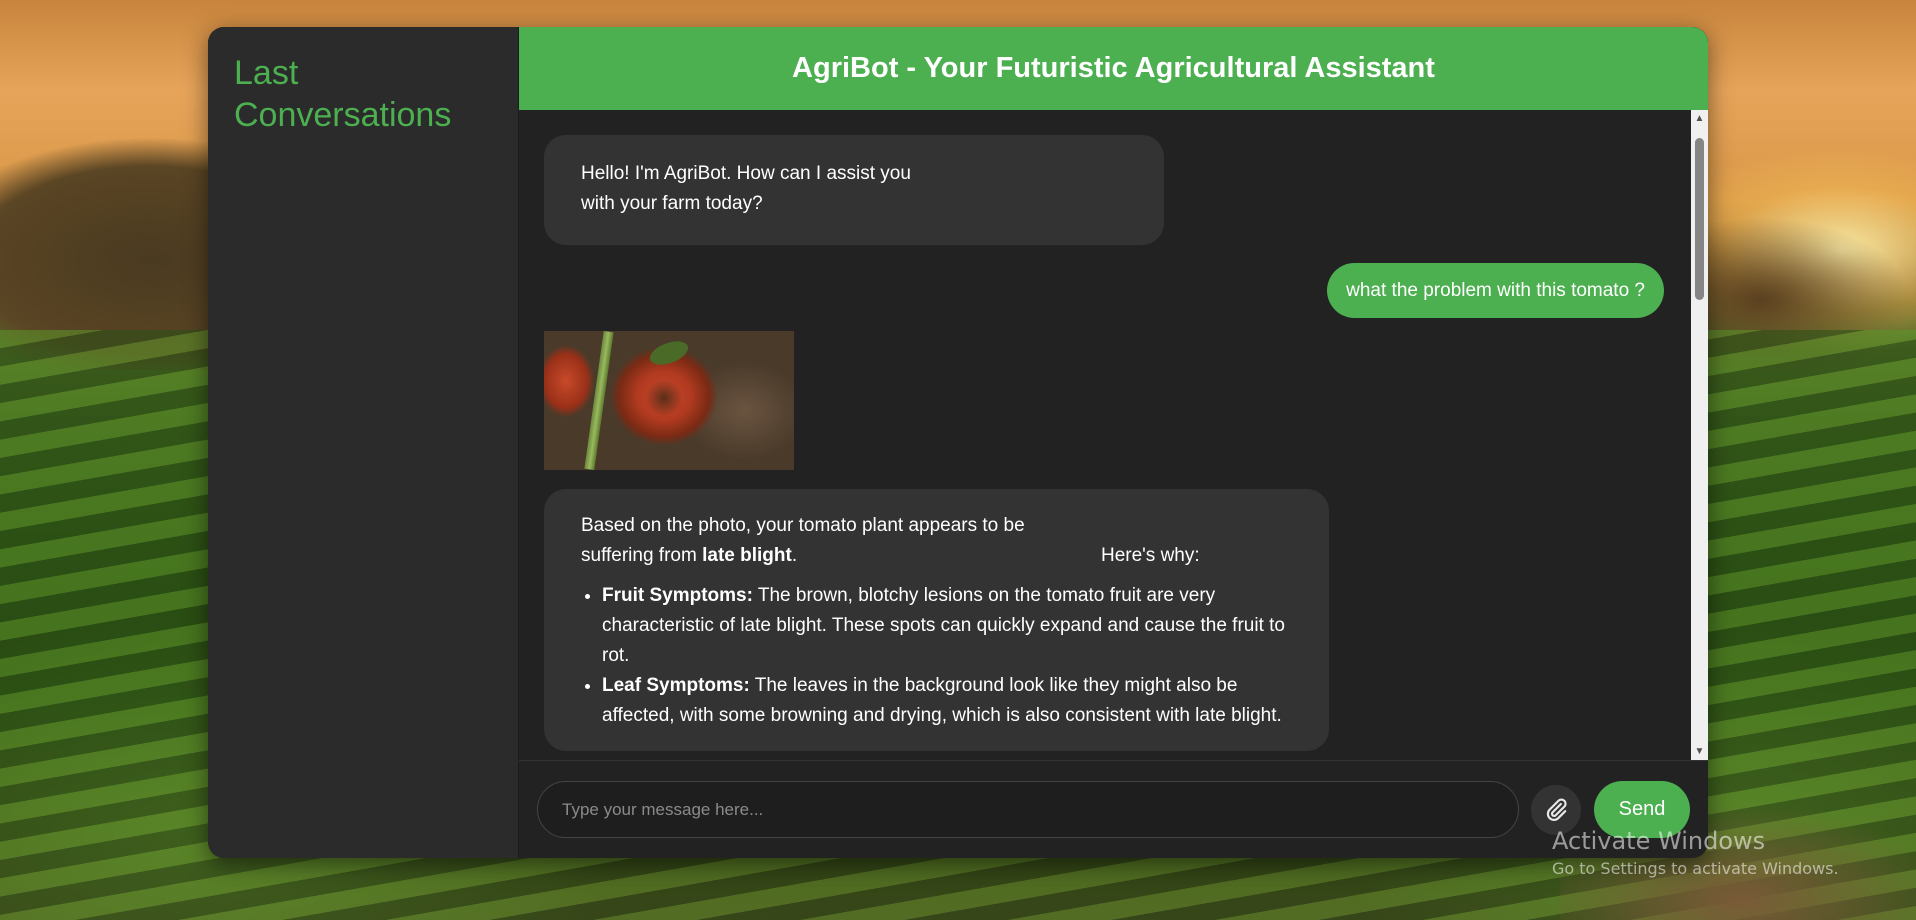  I want to click on scroll-thumb, so click(1699, 219).